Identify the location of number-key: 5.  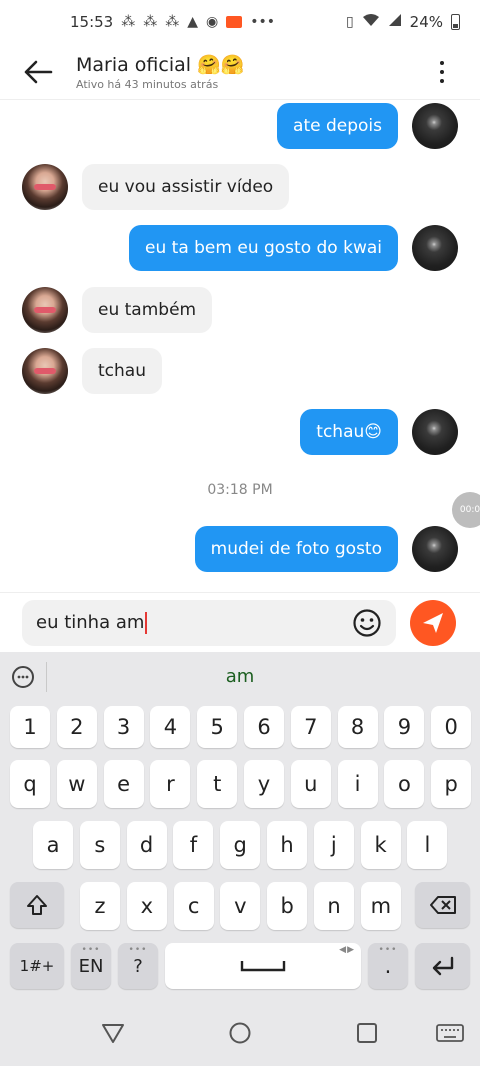
(217, 727).